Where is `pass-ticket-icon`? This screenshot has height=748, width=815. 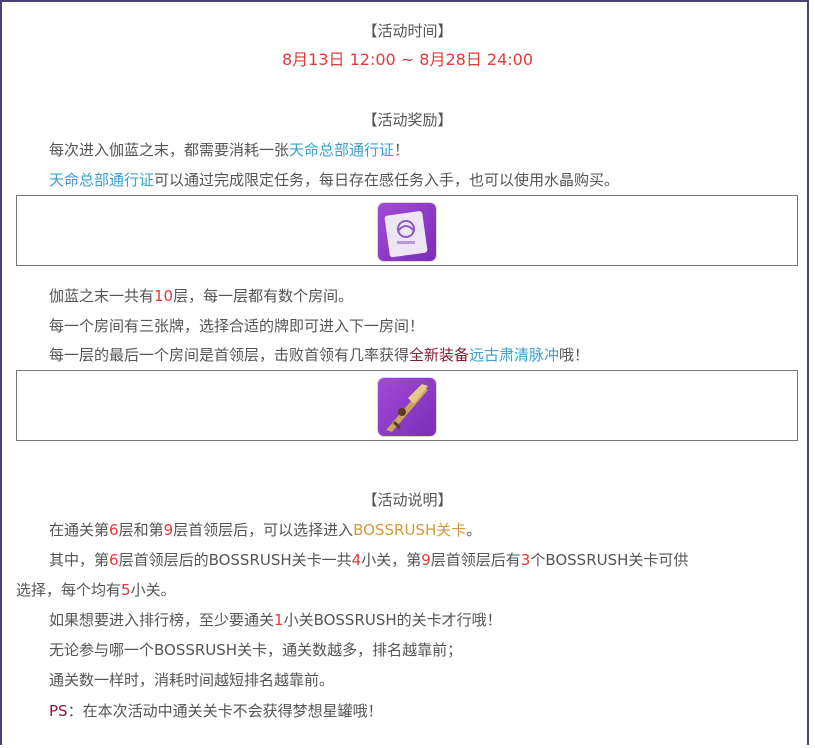
pass-ticket-icon is located at coordinates (407, 232).